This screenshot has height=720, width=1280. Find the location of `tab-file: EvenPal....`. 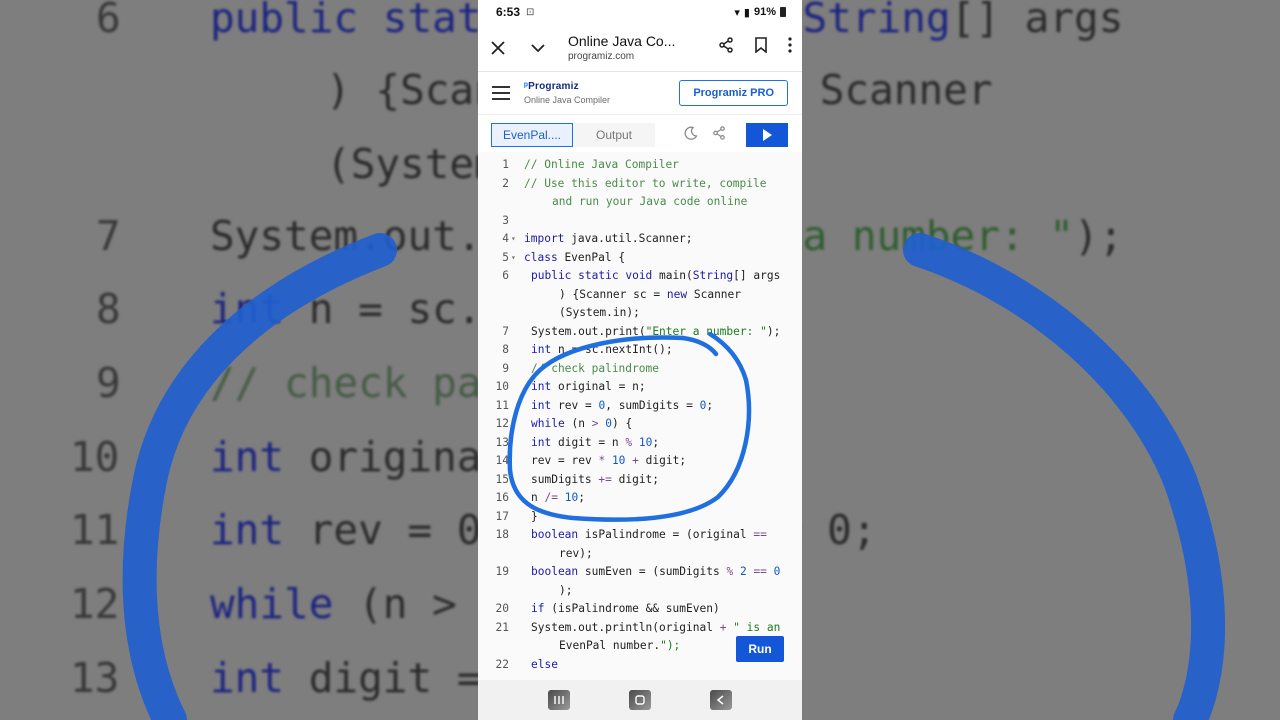

tab-file: EvenPal.... is located at coordinates (532, 134).